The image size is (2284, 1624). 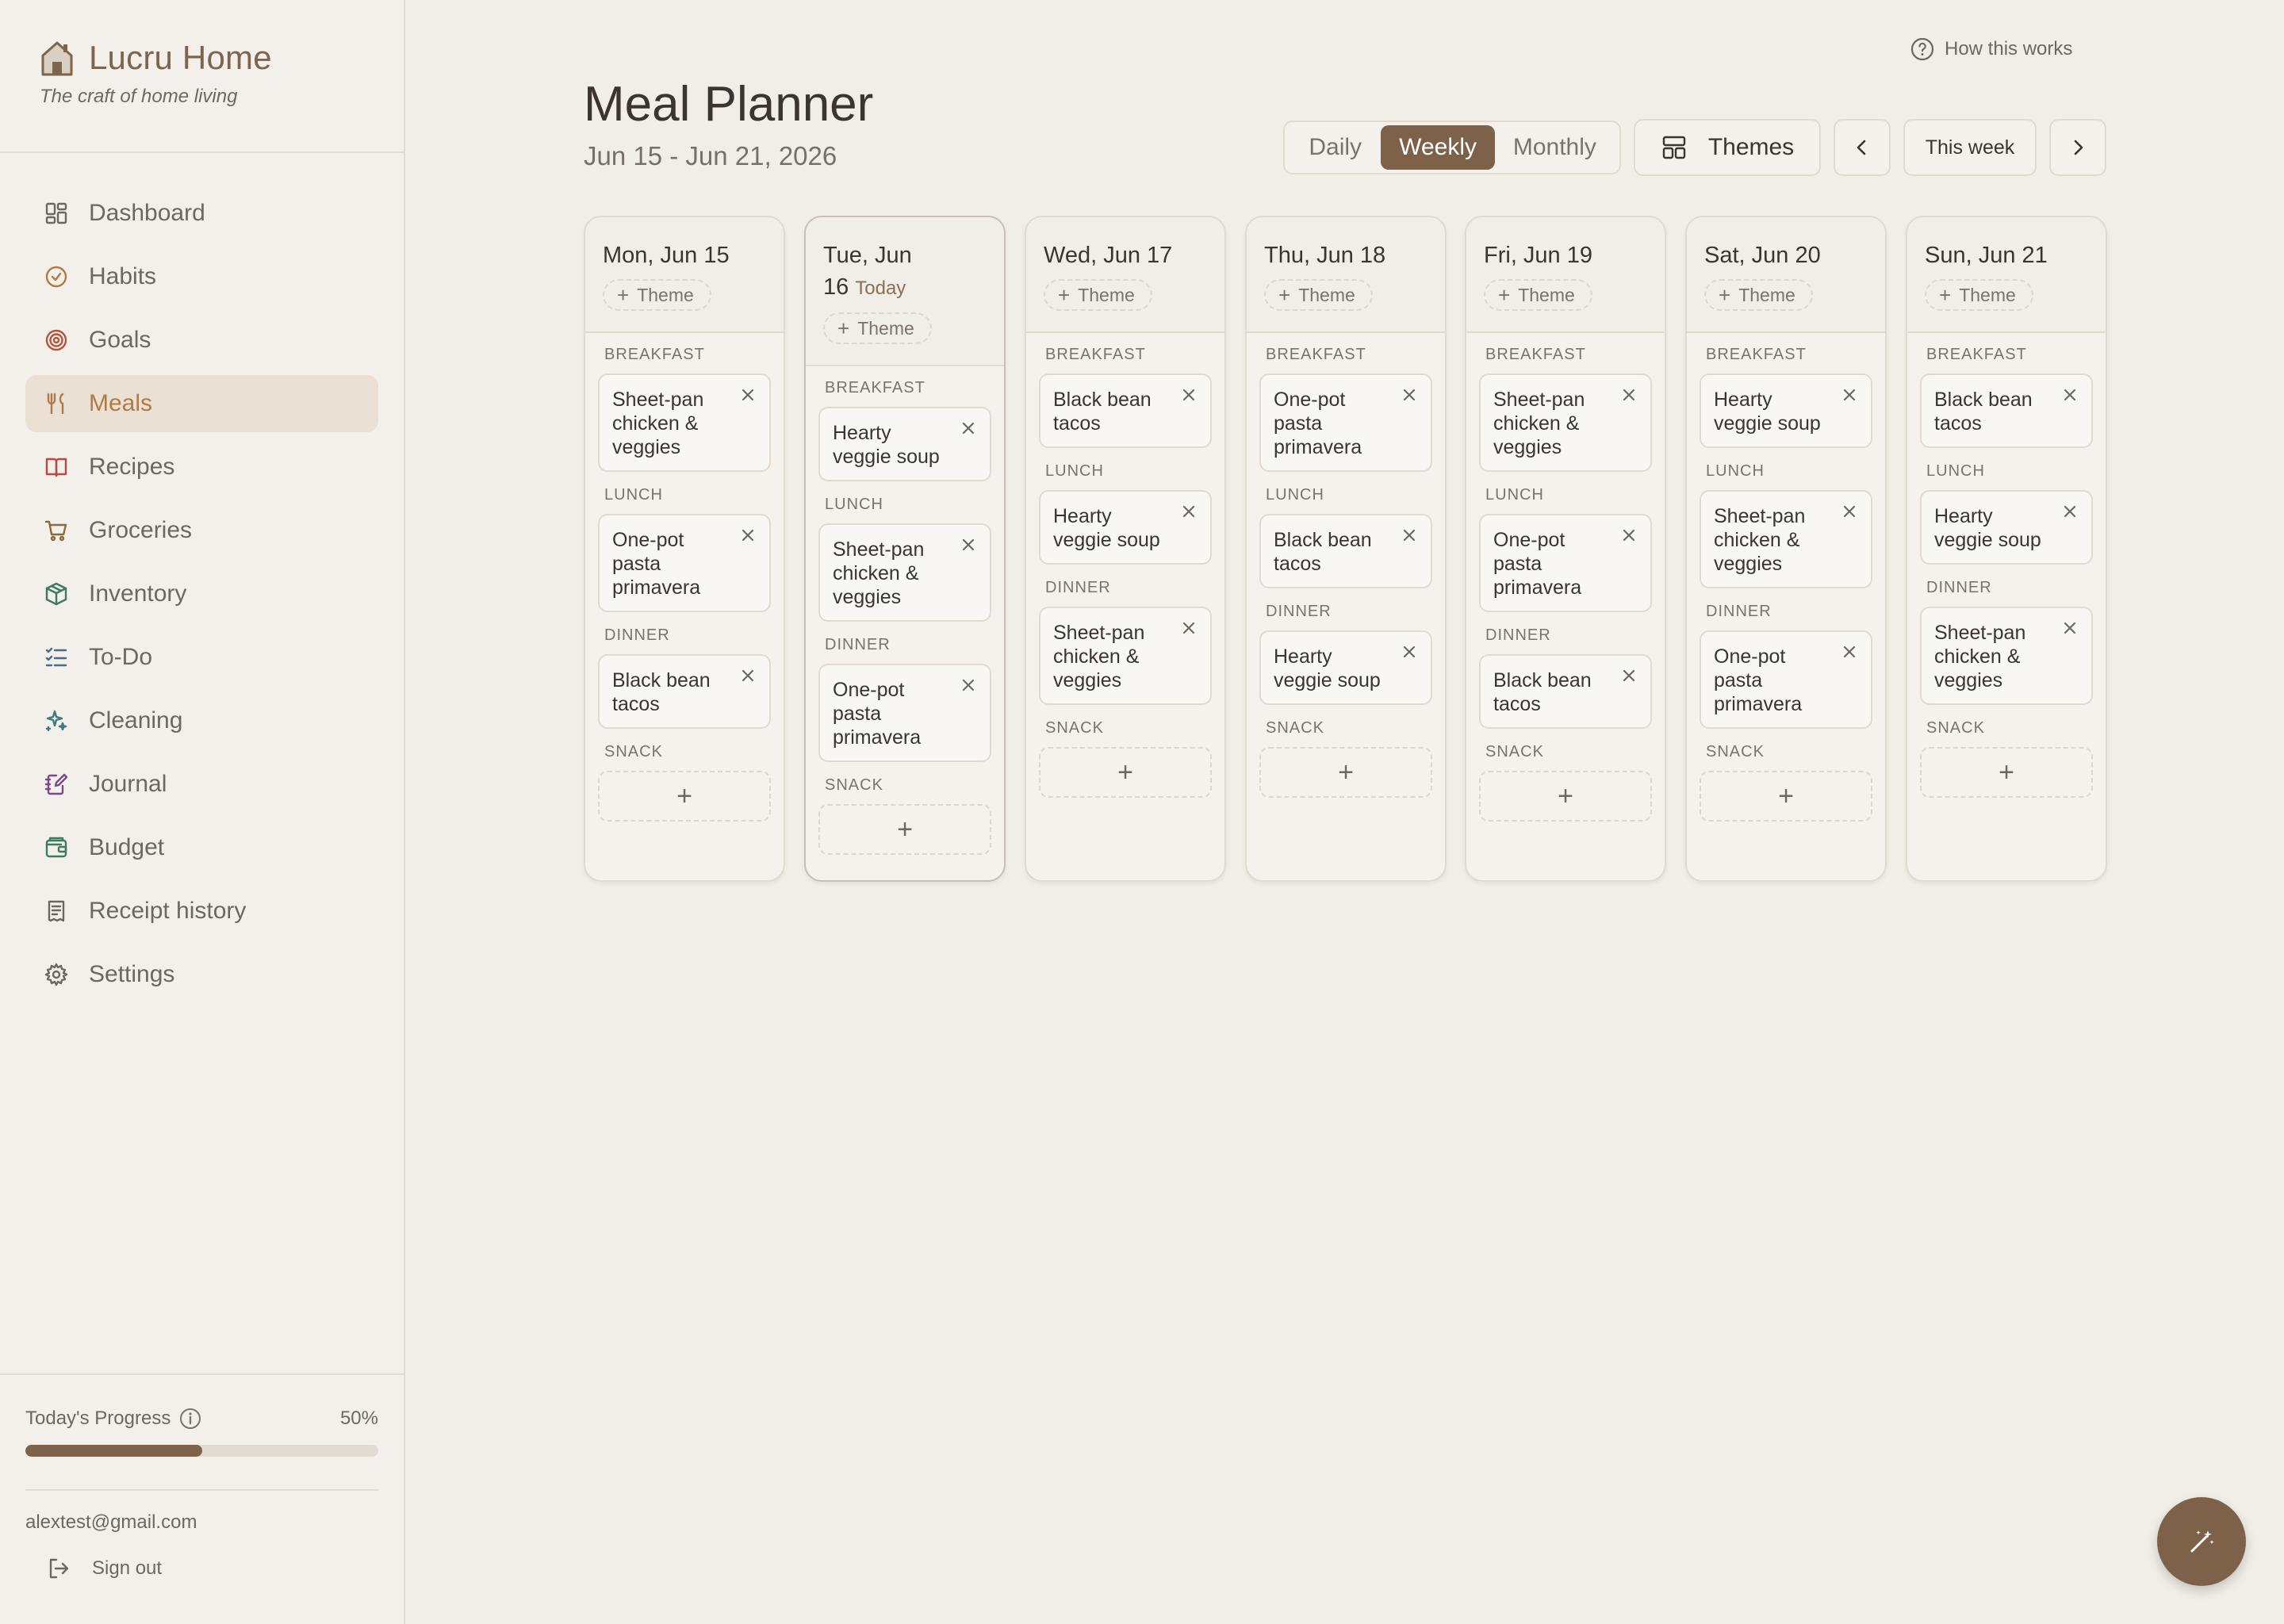 I want to click on this-week-button: This week, so click(x=1970, y=147).